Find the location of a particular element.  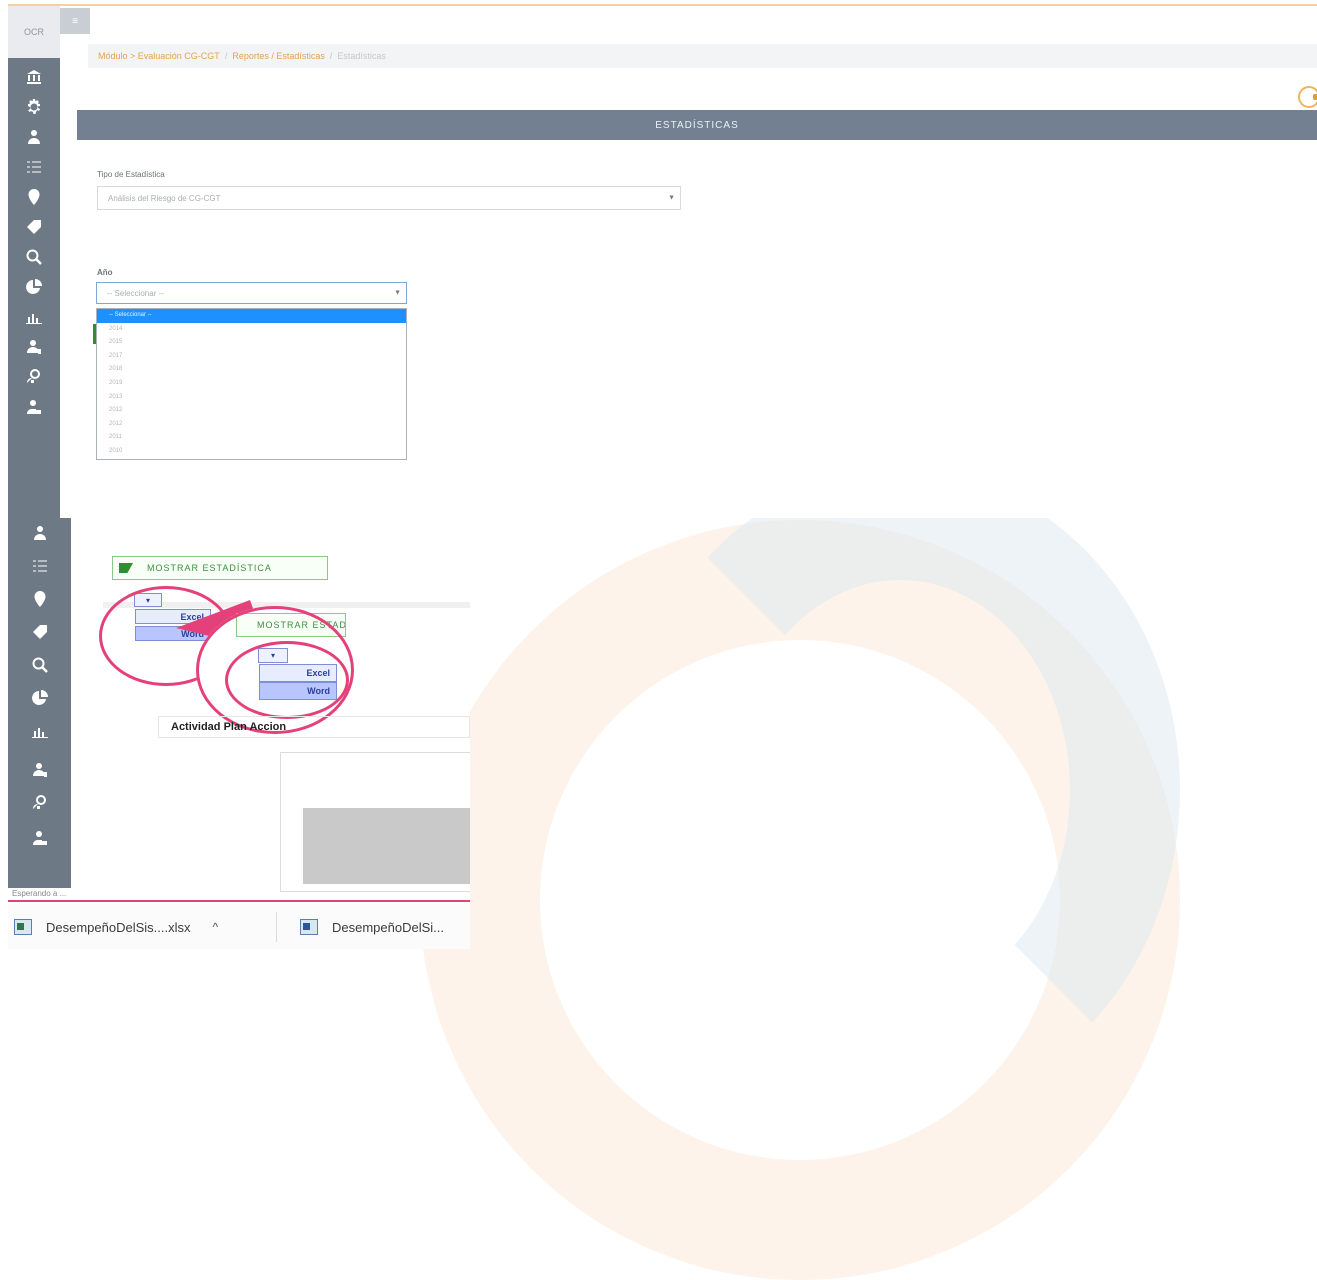

mostrar-estadistica-button: MOSTRAR ESTADÍSTICA is located at coordinates (220, 568).